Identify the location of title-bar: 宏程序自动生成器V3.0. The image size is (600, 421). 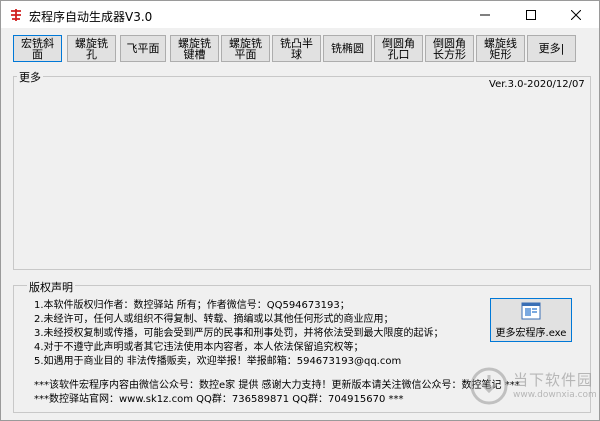
(300, 14).